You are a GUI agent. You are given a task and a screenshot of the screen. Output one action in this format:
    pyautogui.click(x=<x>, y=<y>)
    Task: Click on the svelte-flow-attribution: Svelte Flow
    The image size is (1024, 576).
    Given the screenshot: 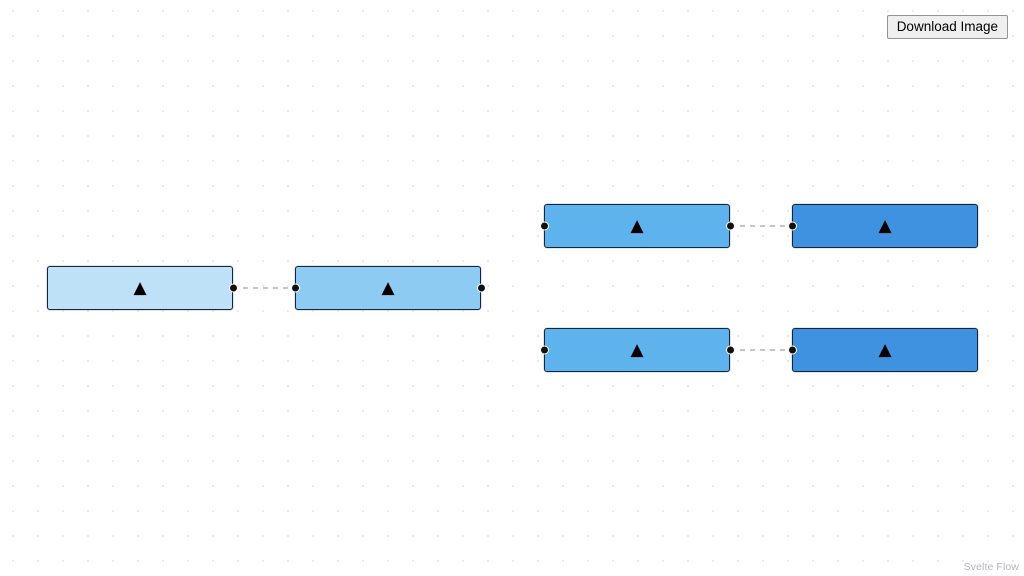 What is the action you would take?
    pyautogui.click(x=991, y=567)
    